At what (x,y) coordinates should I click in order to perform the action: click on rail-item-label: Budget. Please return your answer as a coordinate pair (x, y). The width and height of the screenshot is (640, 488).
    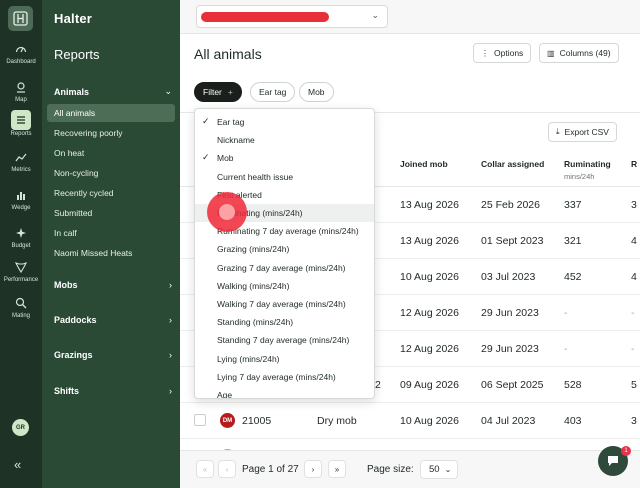
    Looking at the image, I should click on (21, 246).